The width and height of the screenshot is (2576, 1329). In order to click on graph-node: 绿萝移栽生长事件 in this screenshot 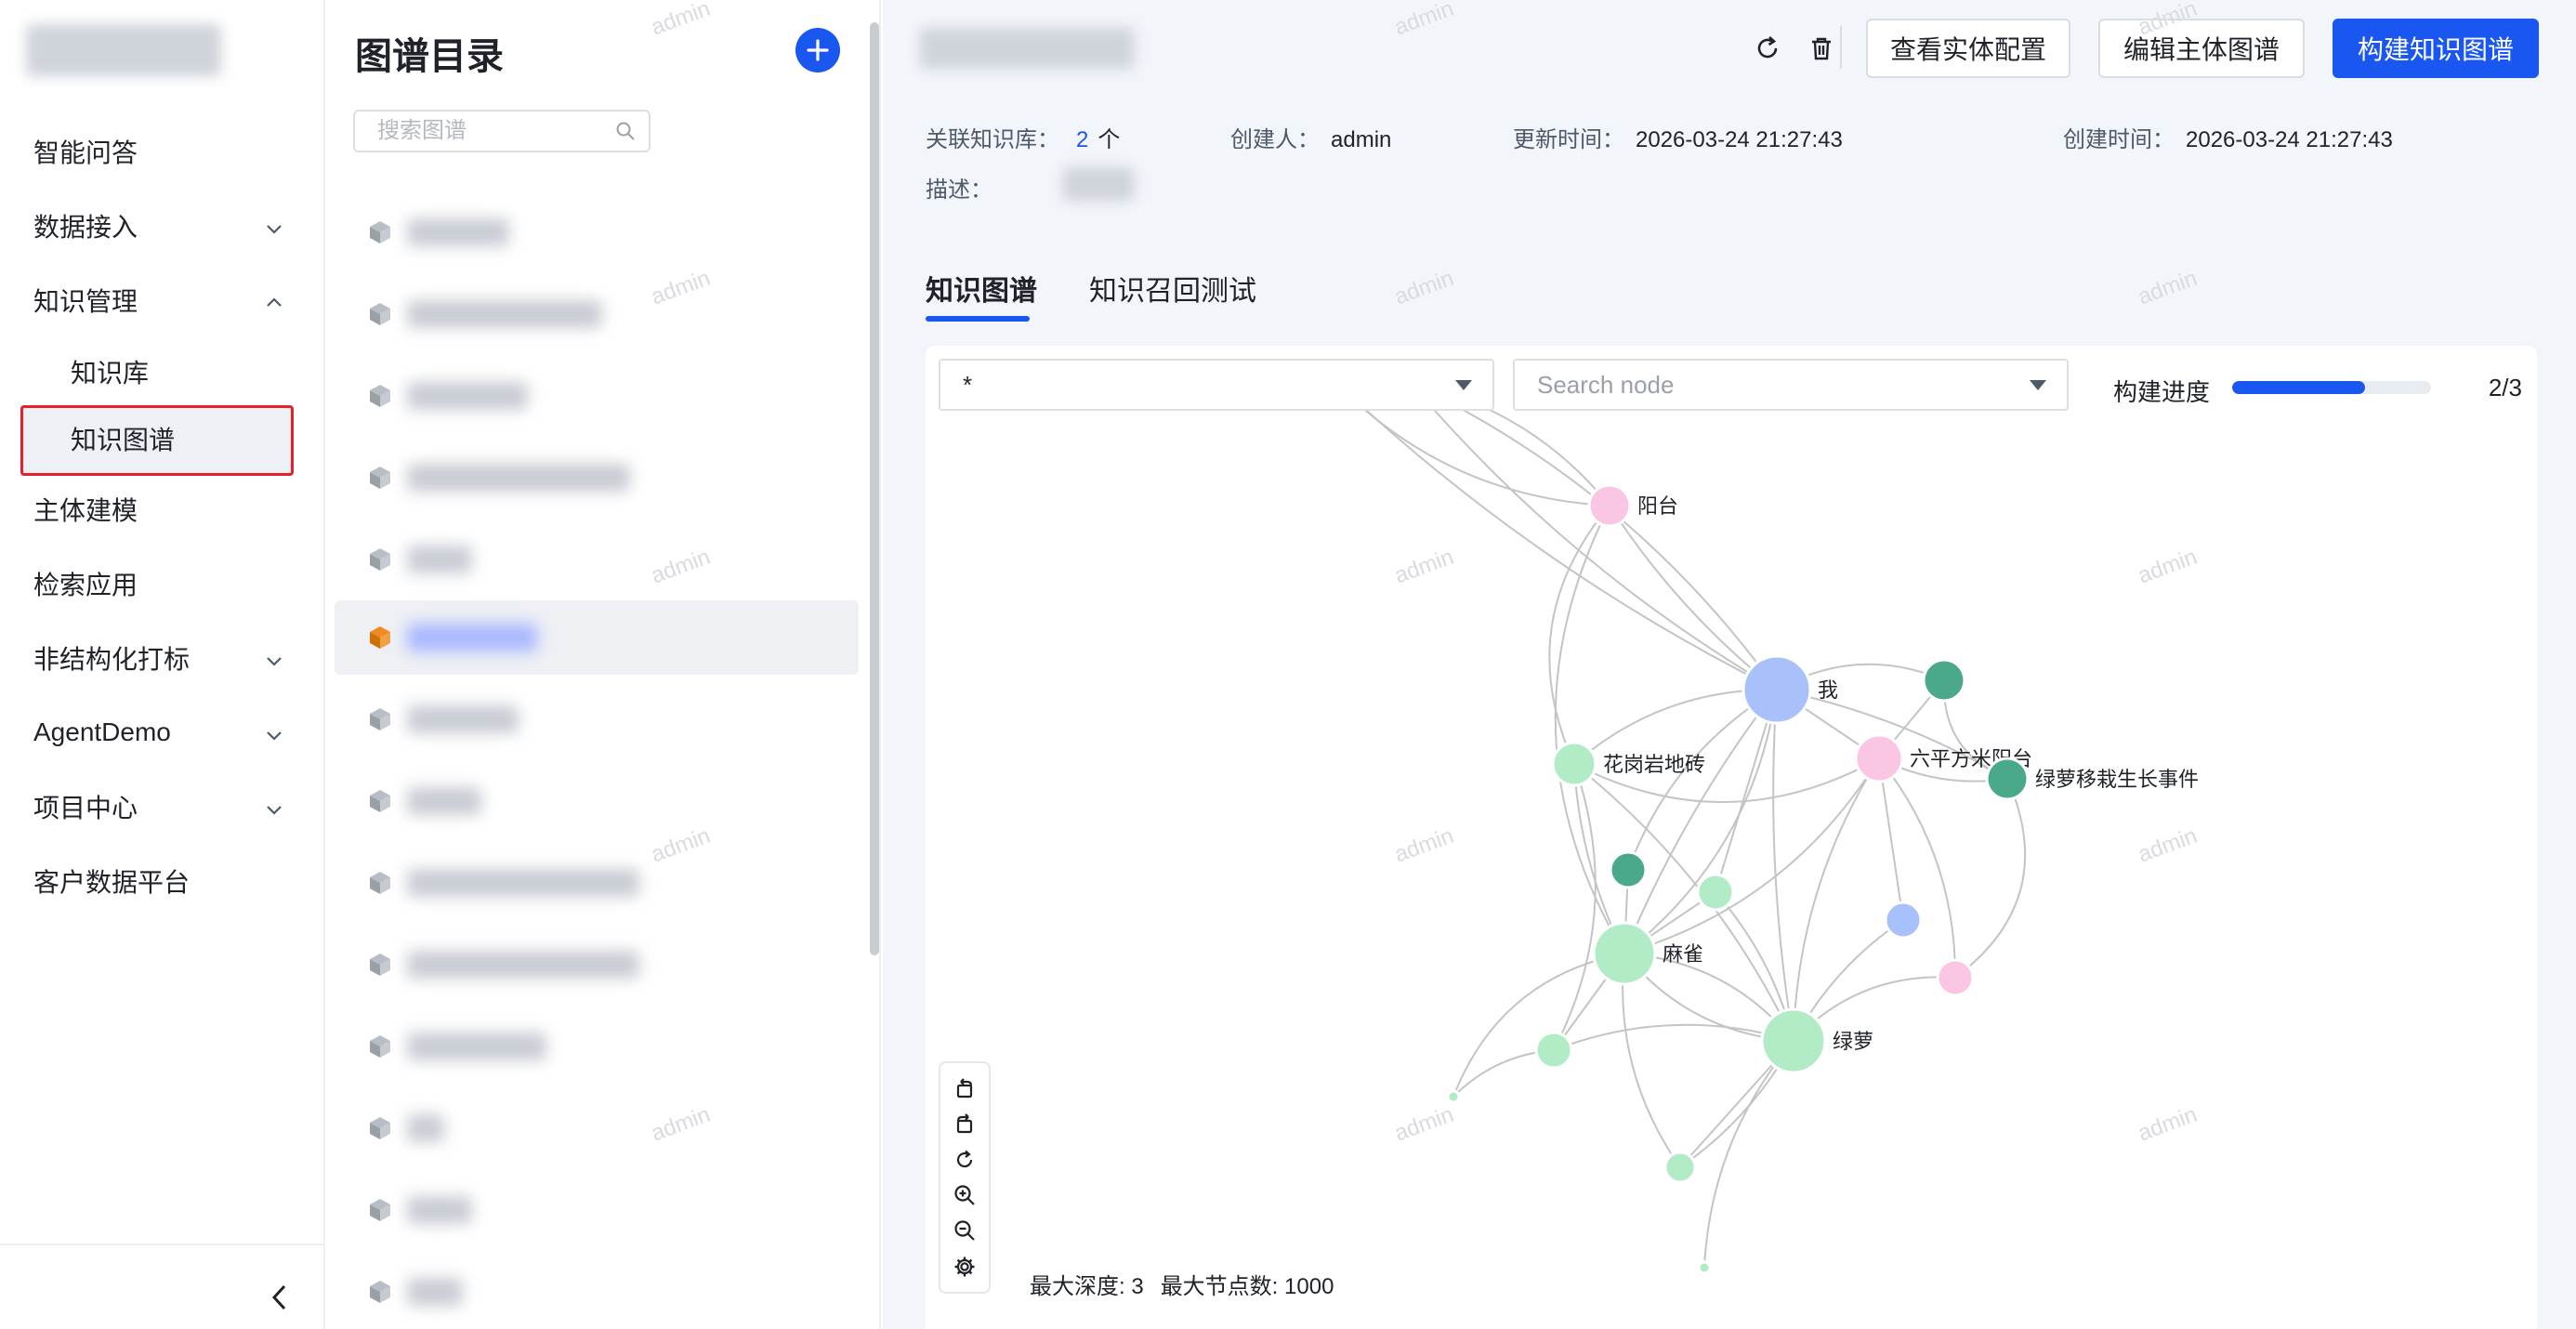, I will do `click(2092, 779)`.